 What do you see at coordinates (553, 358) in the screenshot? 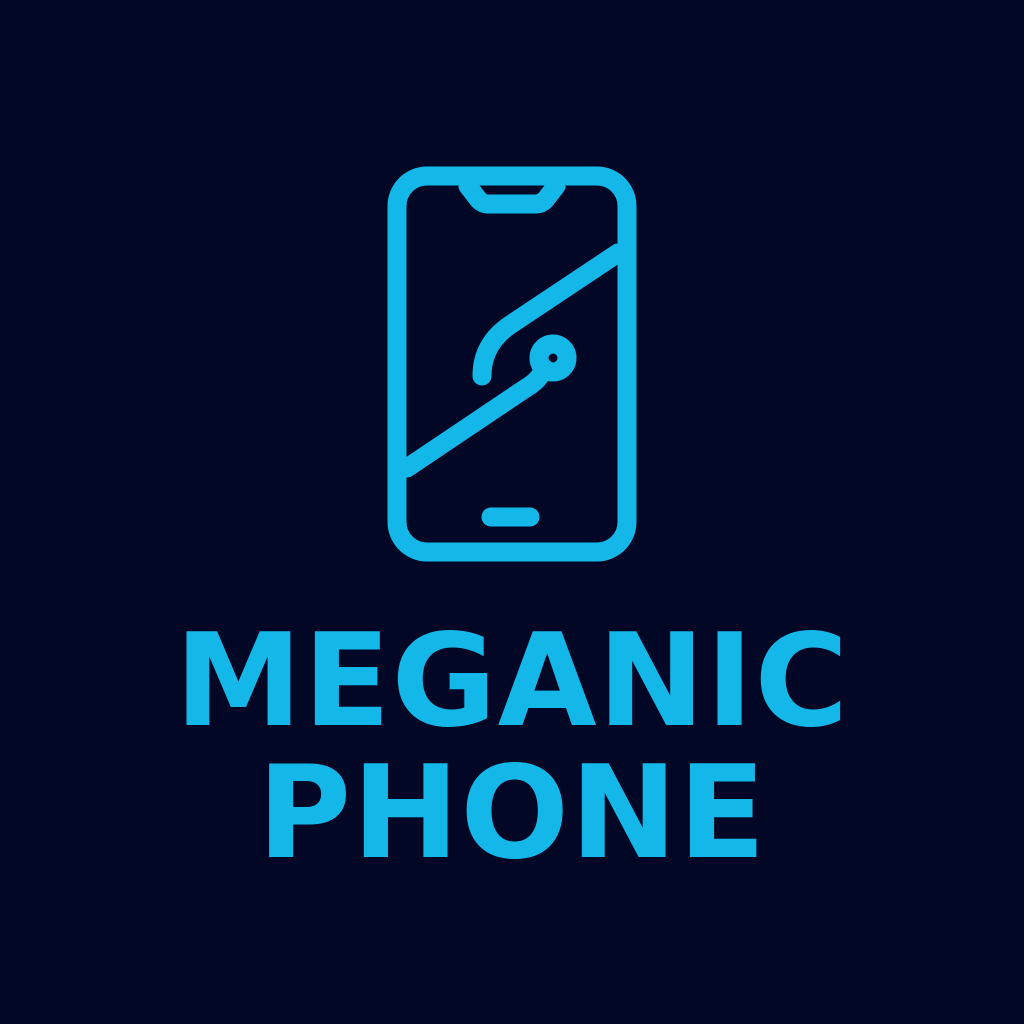
I see `circuit-node` at bounding box center [553, 358].